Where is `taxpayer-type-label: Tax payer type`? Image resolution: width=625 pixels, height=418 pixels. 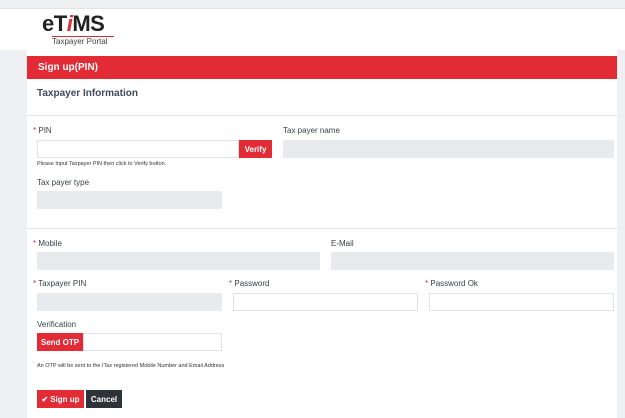 taxpayer-type-label: Tax payer type is located at coordinates (63, 182).